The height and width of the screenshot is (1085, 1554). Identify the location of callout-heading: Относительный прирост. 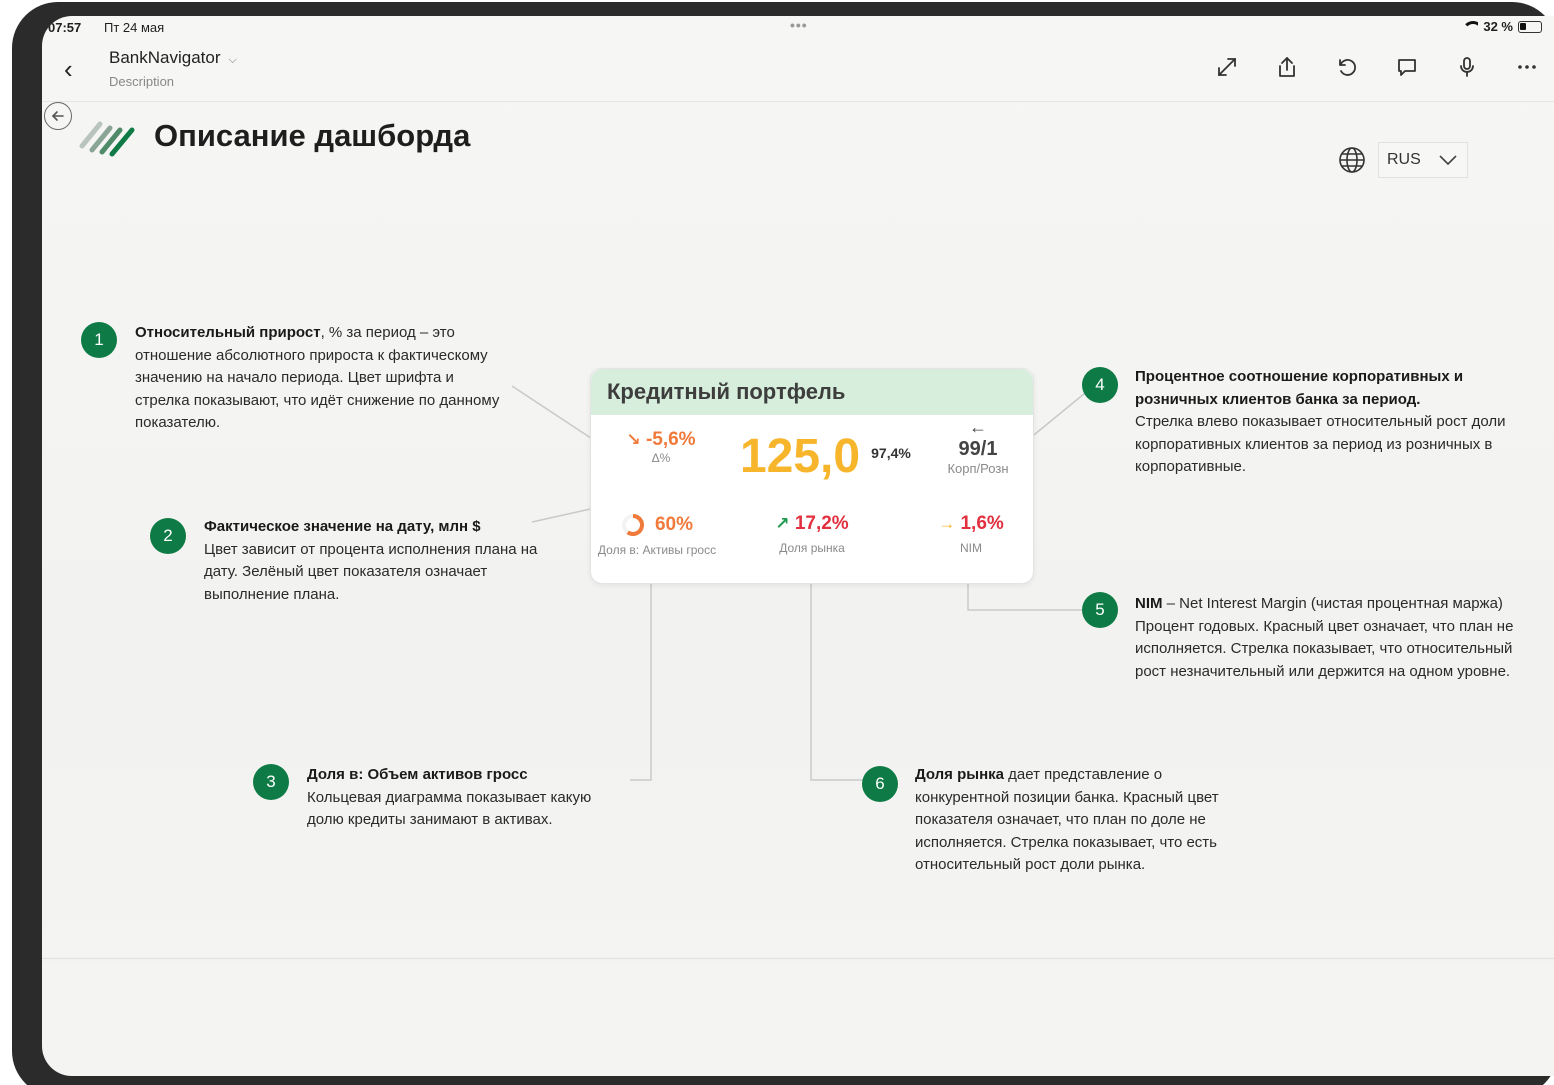
(228, 332).